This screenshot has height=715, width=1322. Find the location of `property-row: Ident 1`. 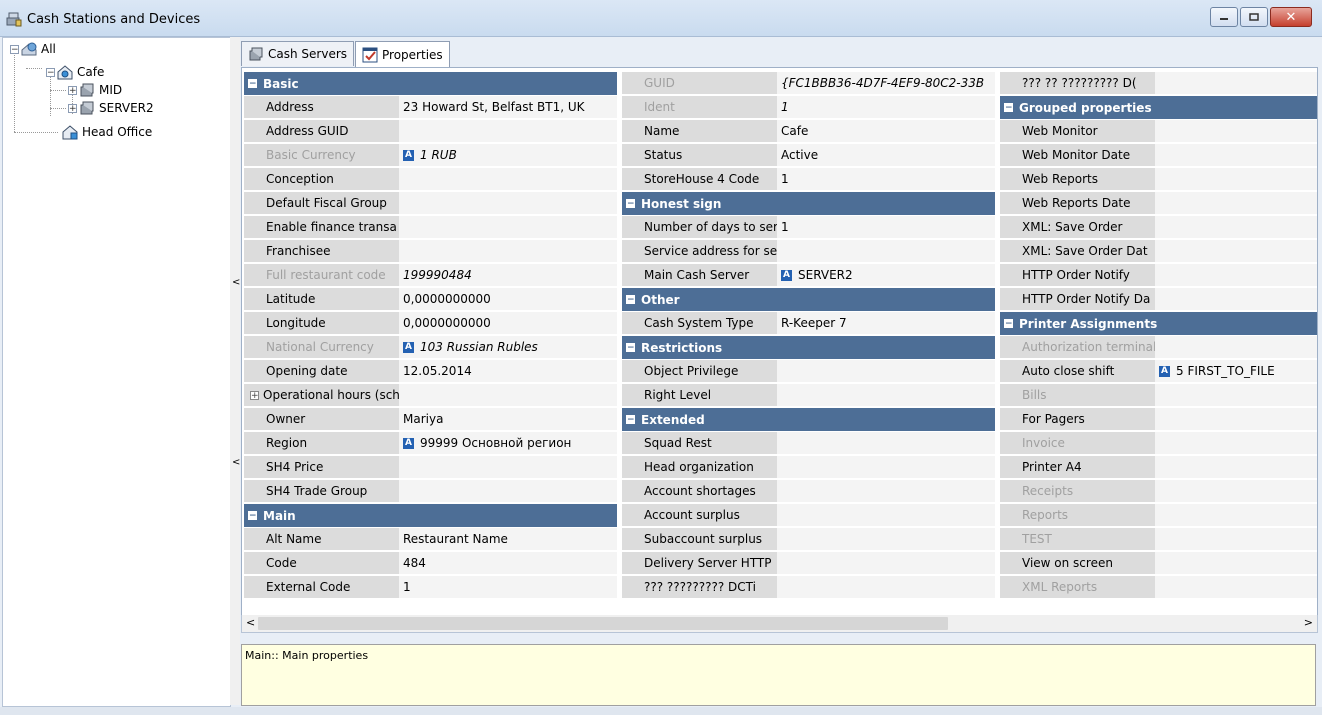

property-row: Ident 1 is located at coordinates (808, 108).